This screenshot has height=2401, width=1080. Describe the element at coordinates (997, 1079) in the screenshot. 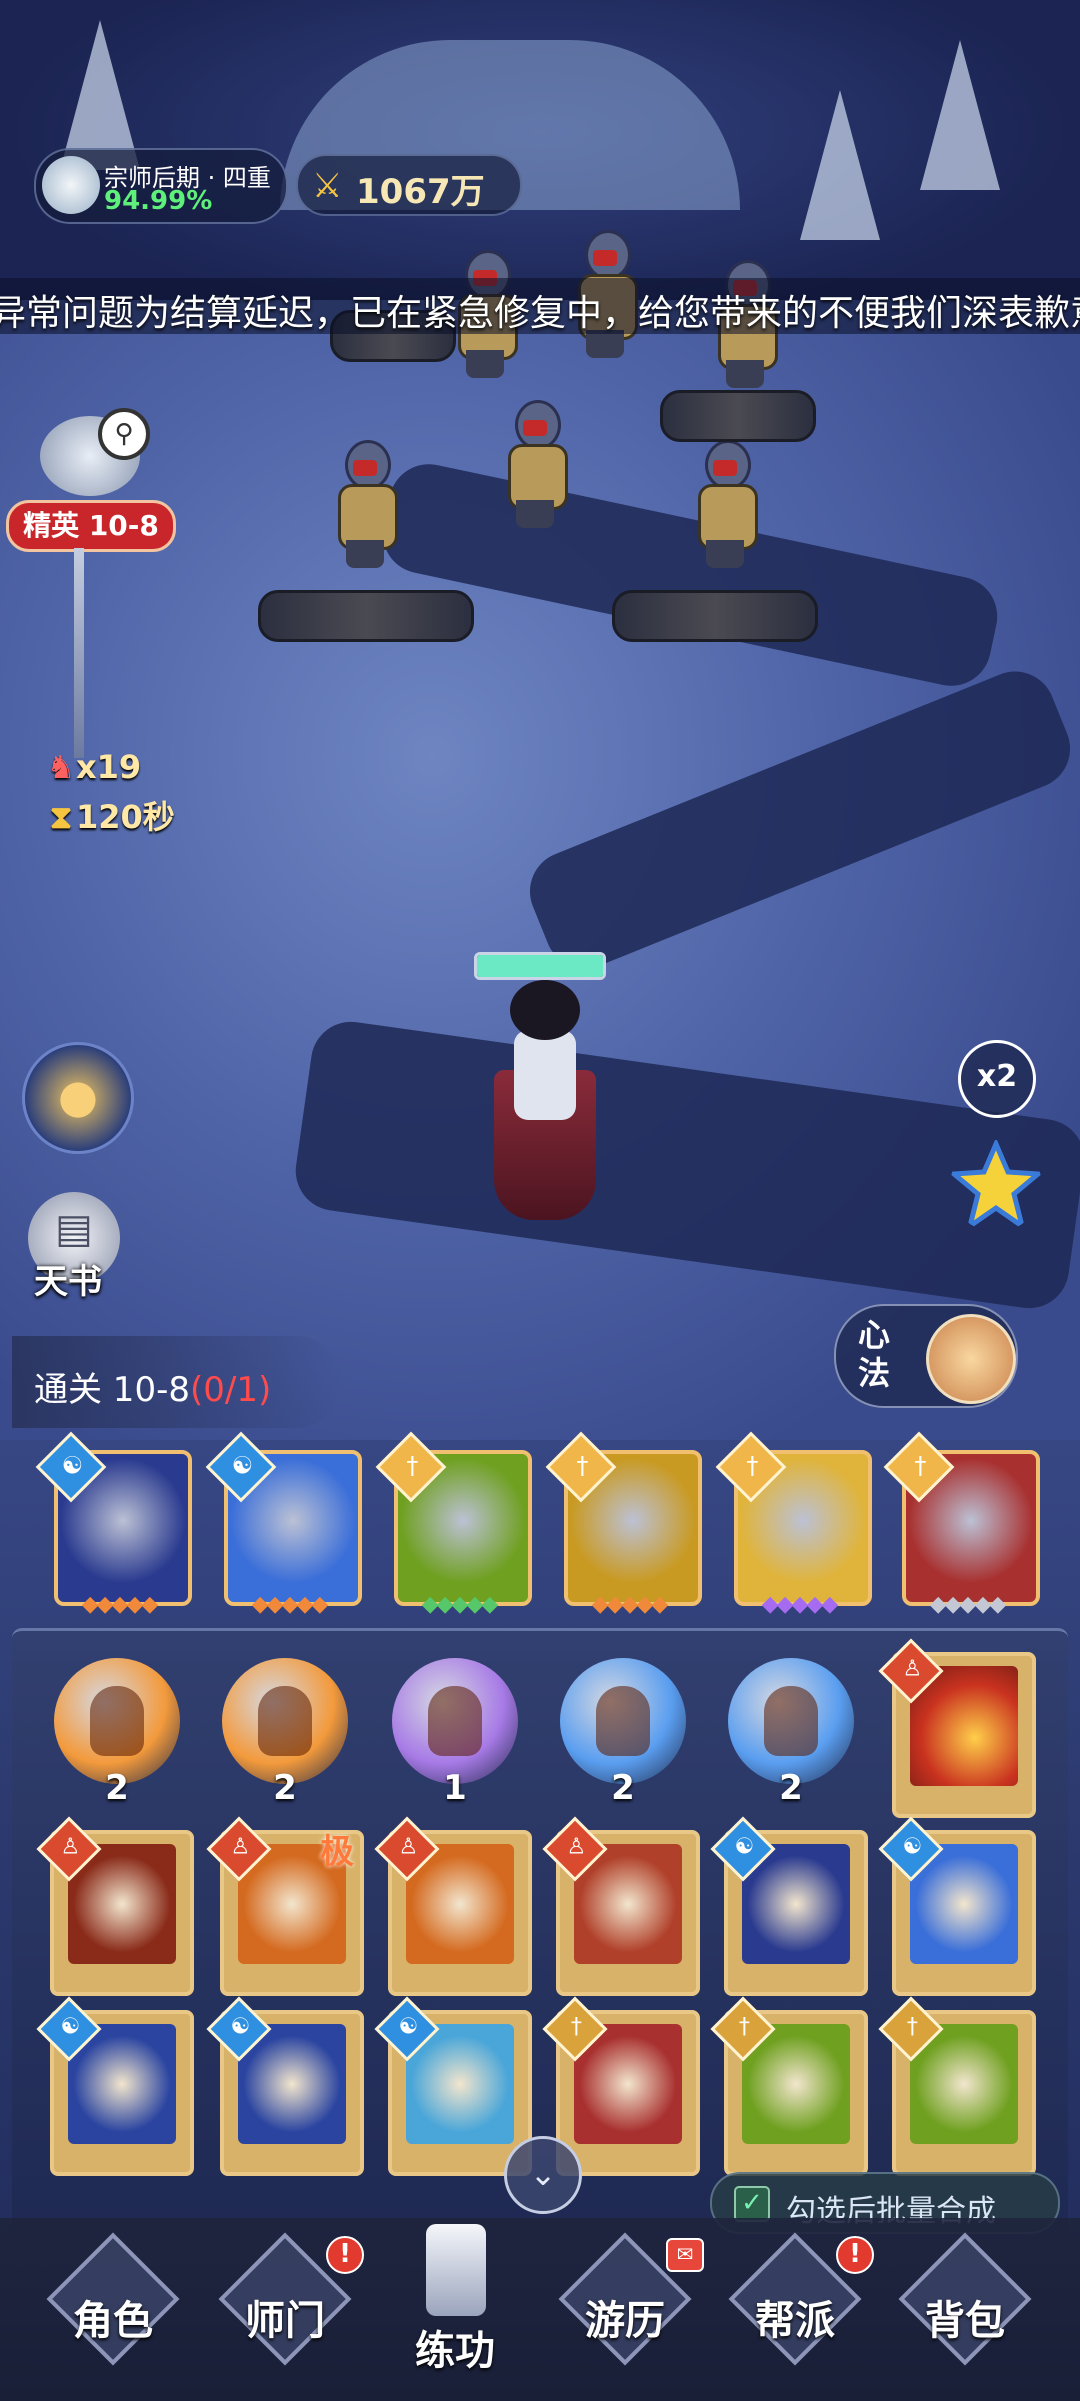

I see `speed-toggle-button: x2` at that location.